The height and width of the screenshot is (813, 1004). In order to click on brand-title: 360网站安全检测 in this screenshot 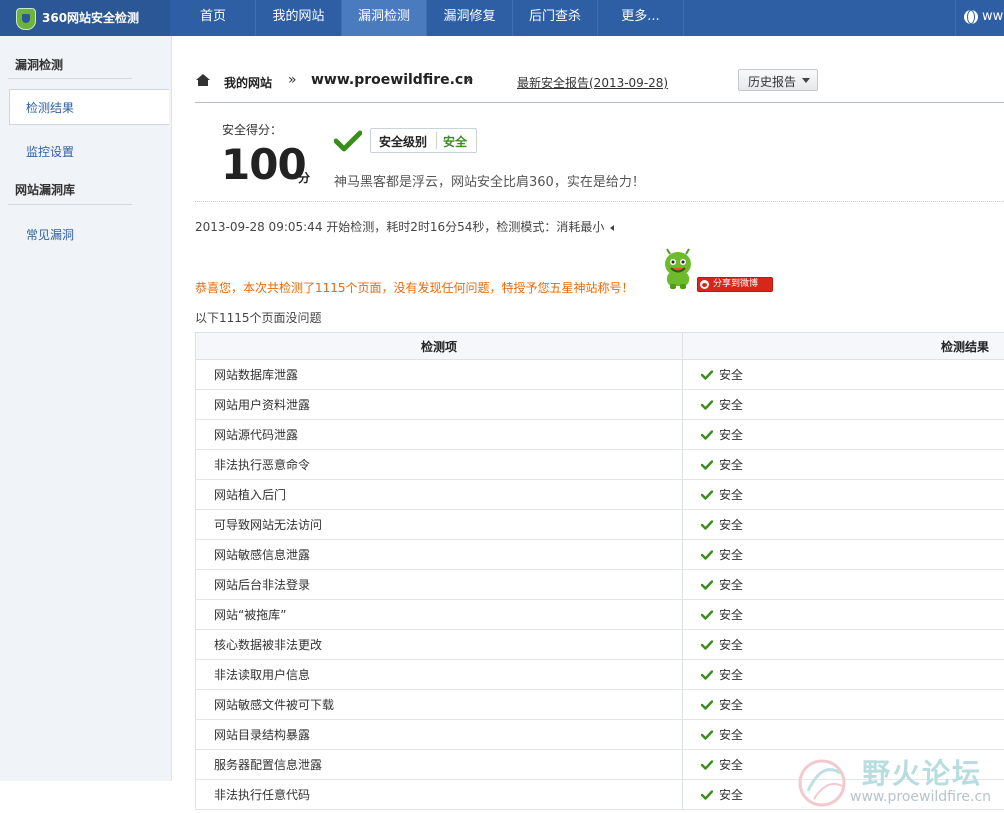, I will do `click(90, 18)`.